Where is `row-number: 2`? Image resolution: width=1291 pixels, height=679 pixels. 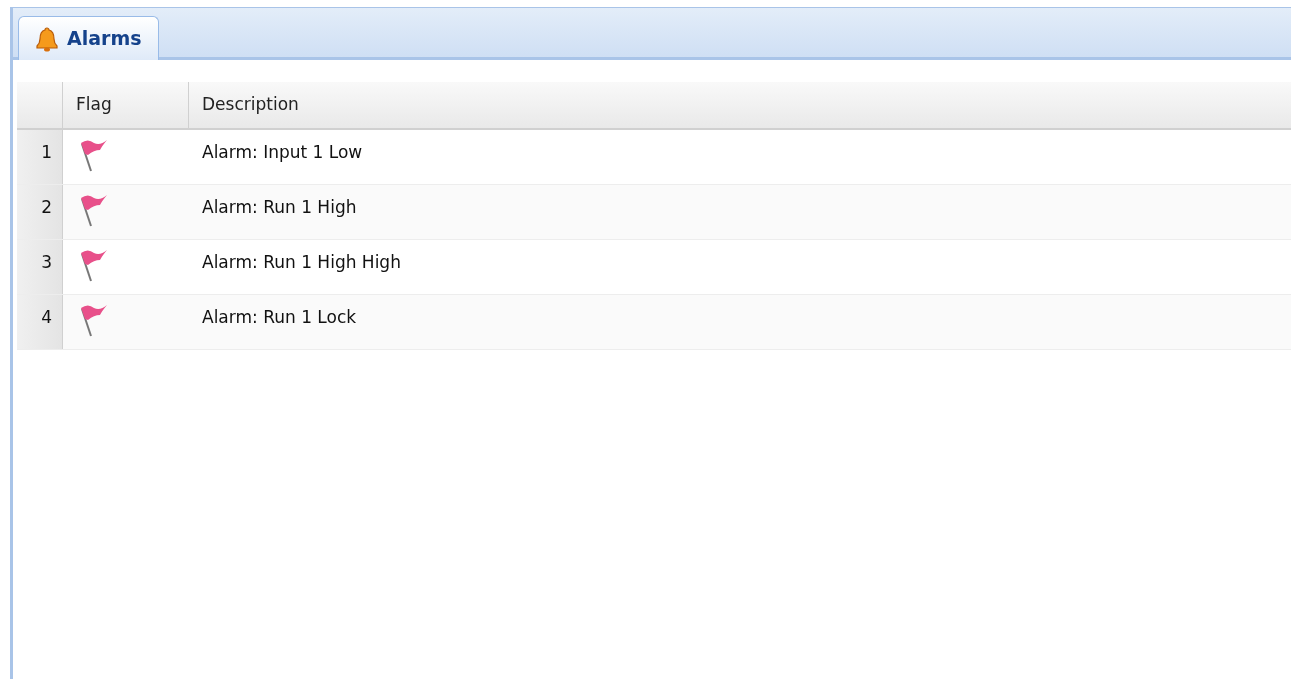 row-number: 2 is located at coordinates (40, 212).